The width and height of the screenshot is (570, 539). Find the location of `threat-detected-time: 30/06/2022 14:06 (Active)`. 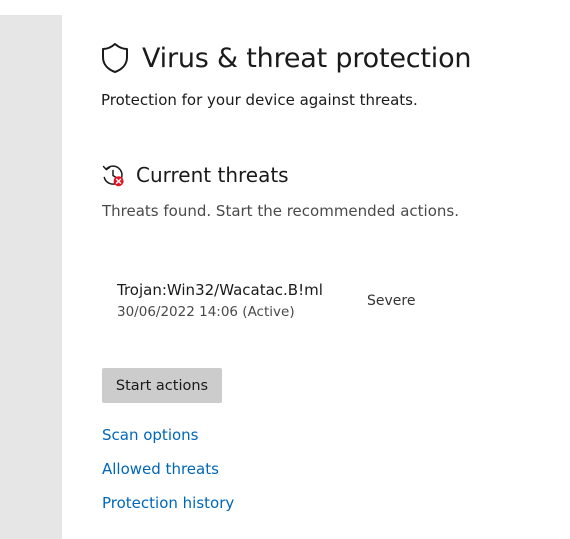

threat-detected-time: 30/06/2022 14:06 (Active) is located at coordinates (206, 312).